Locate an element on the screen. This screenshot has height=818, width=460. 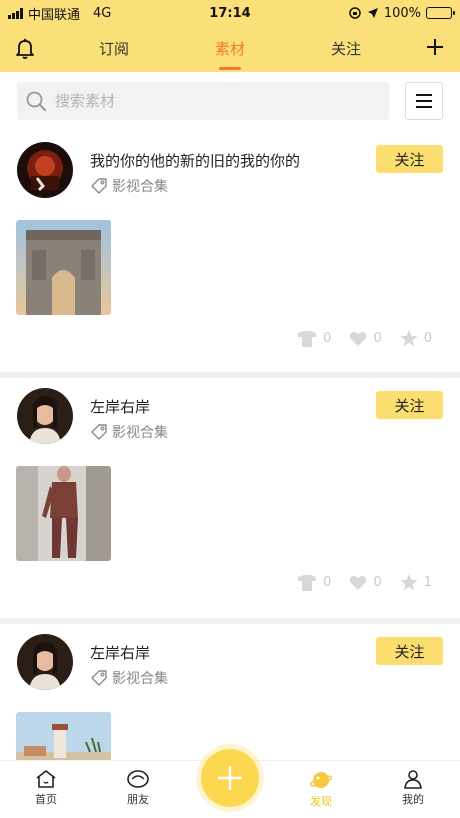
search-row is located at coordinates (230, 102).